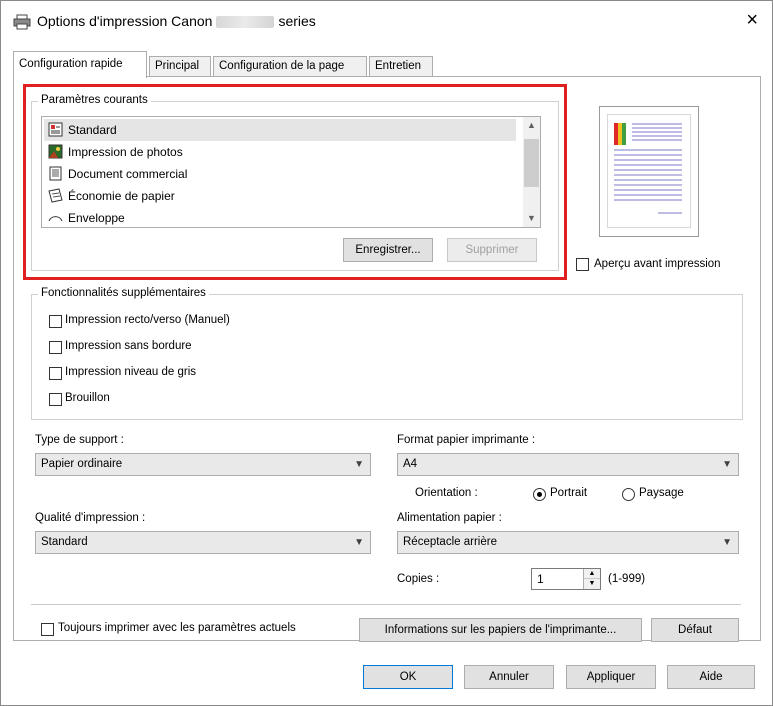 Image resolution: width=773 pixels, height=706 pixels. What do you see at coordinates (55, 151) in the screenshot?
I see `photo-icon` at bounding box center [55, 151].